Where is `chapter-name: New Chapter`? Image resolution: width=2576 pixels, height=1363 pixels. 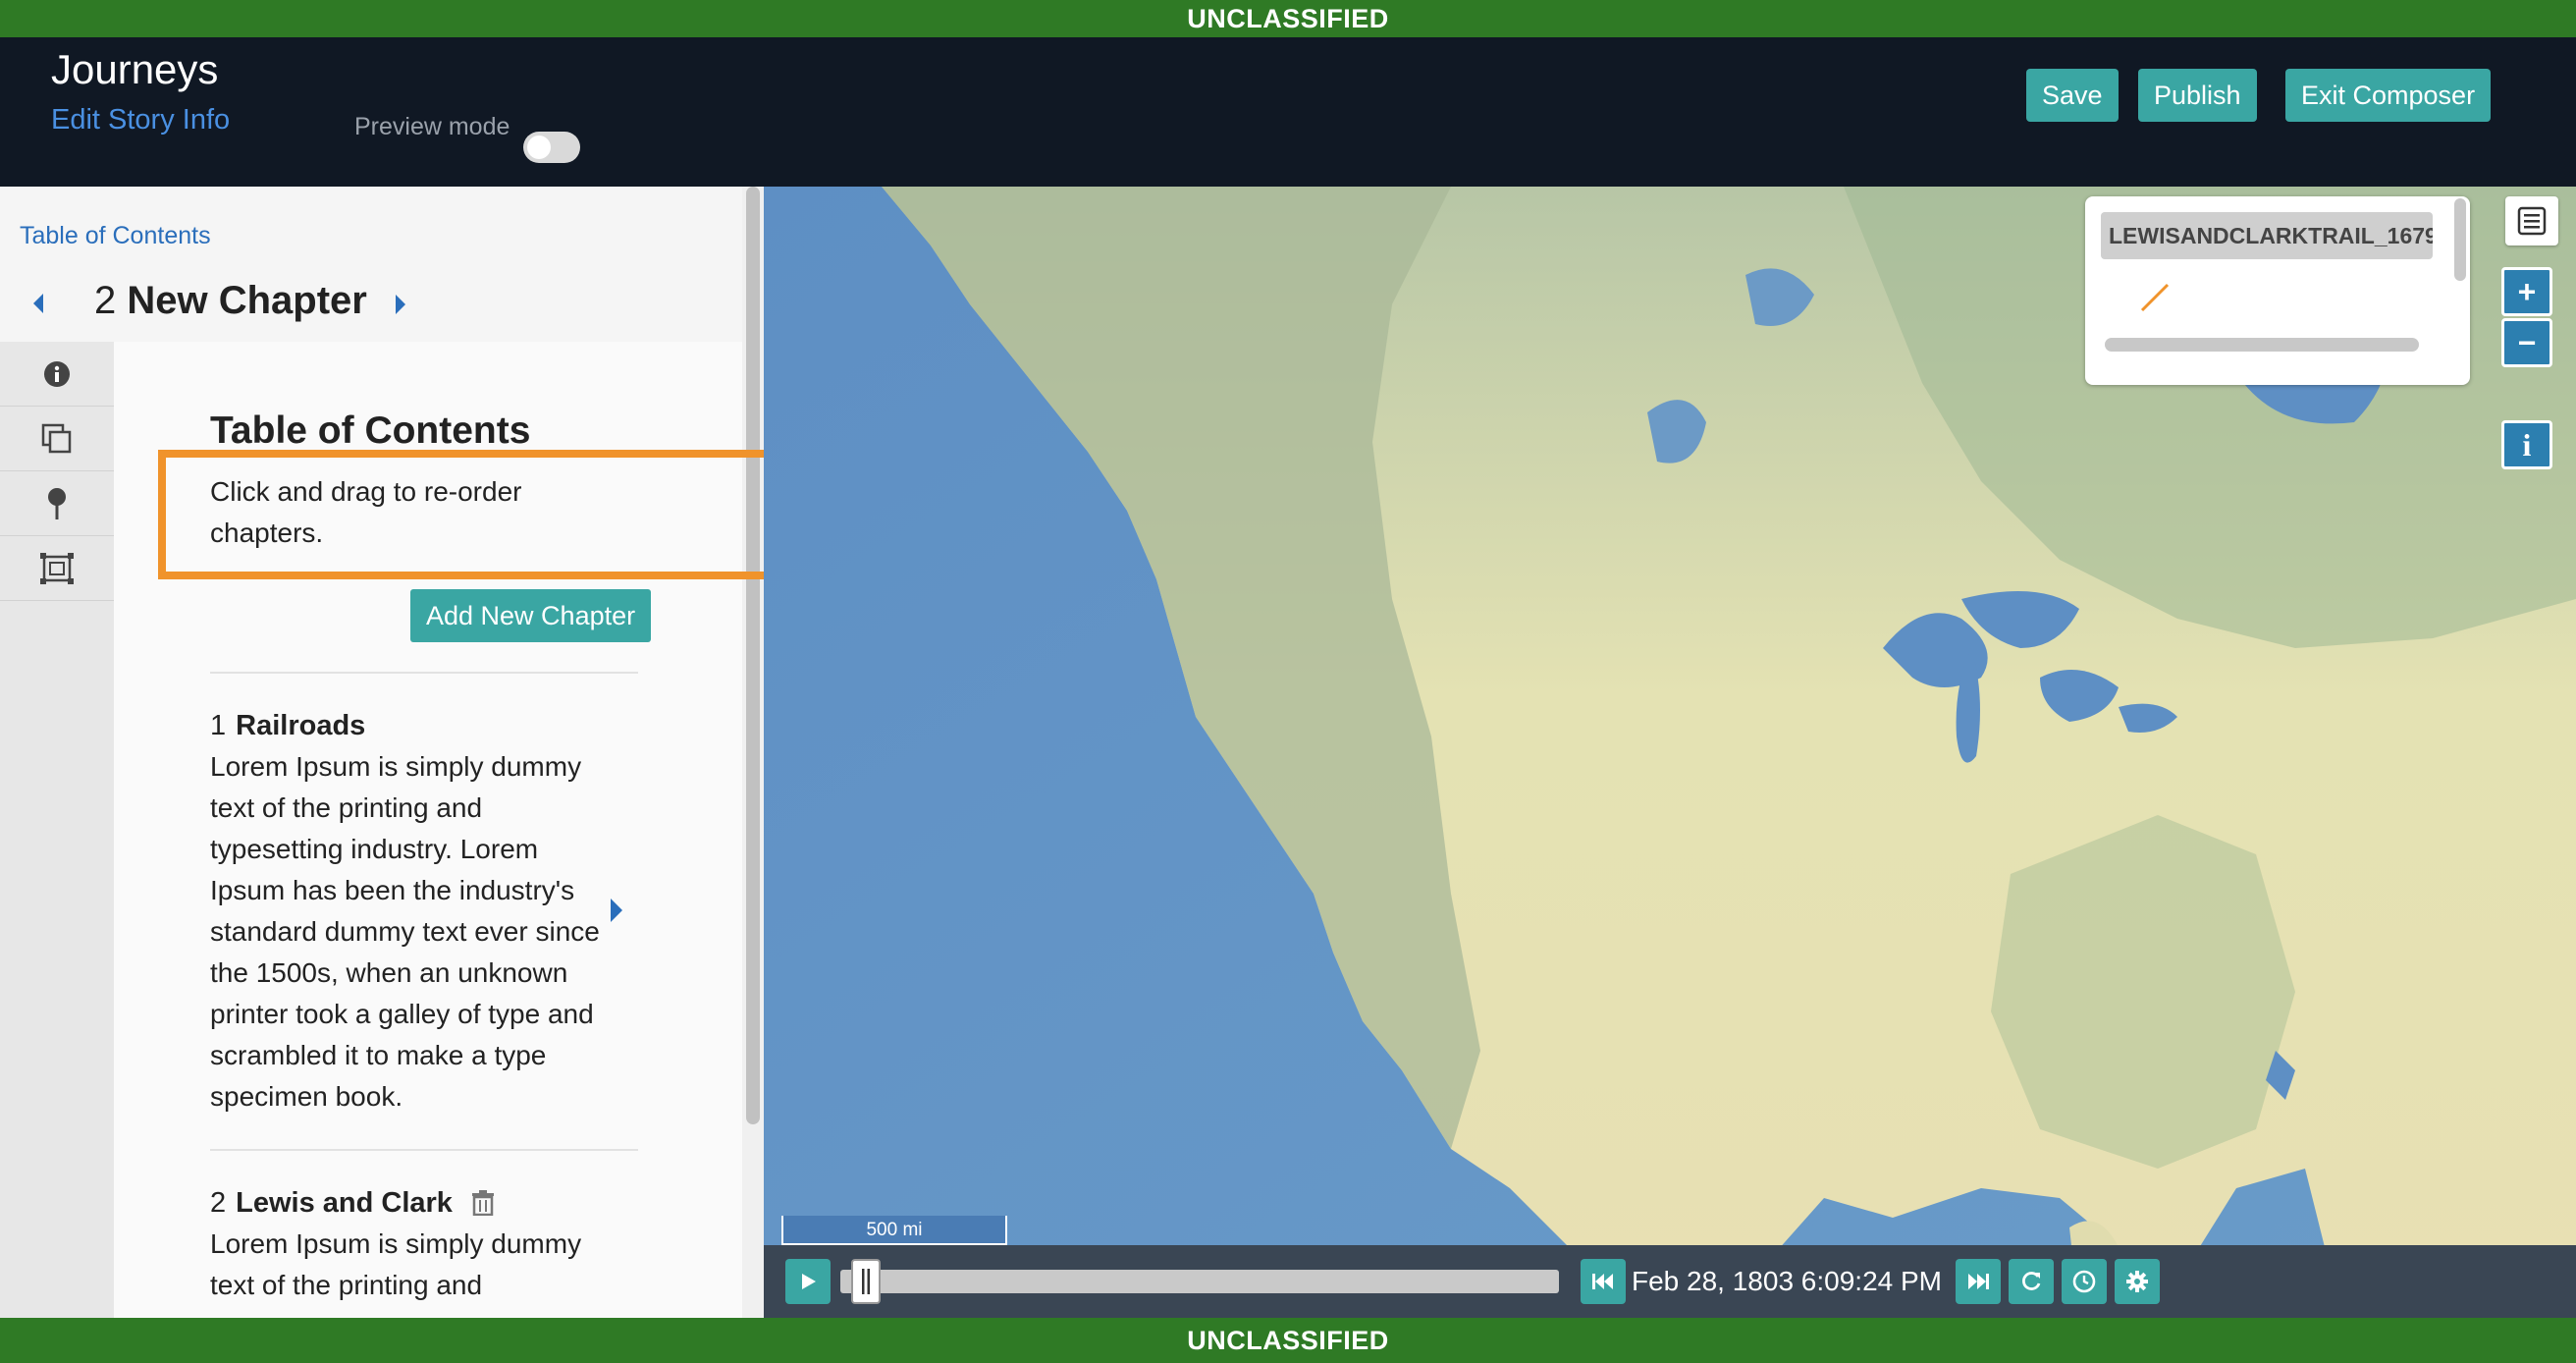 chapter-name: New Chapter is located at coordinates (247, 300).